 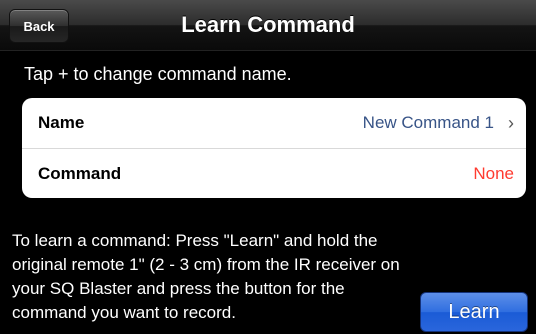 I want to click on command-value: None, so click(x=493, y=173).